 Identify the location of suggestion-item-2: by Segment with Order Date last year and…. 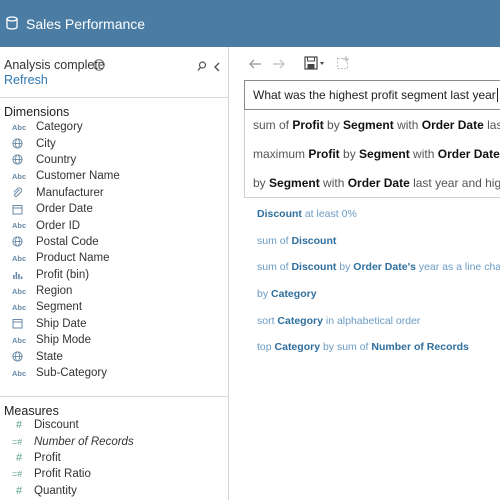
(372, 182).